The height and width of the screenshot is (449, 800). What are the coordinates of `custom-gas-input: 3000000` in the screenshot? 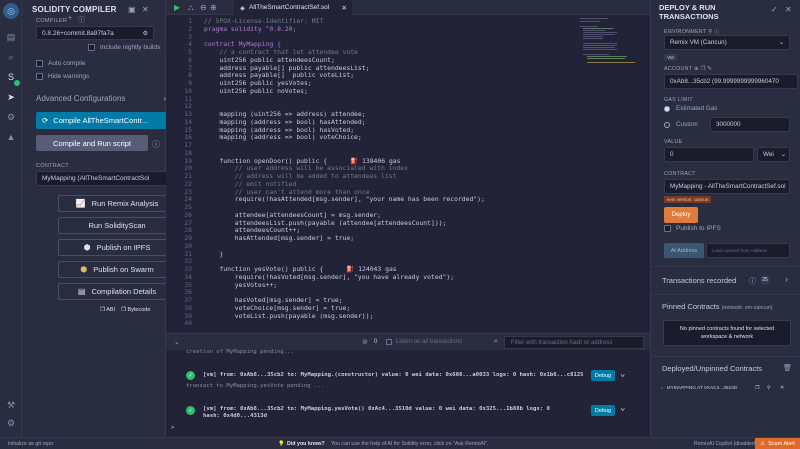 It's located at (750, 124).